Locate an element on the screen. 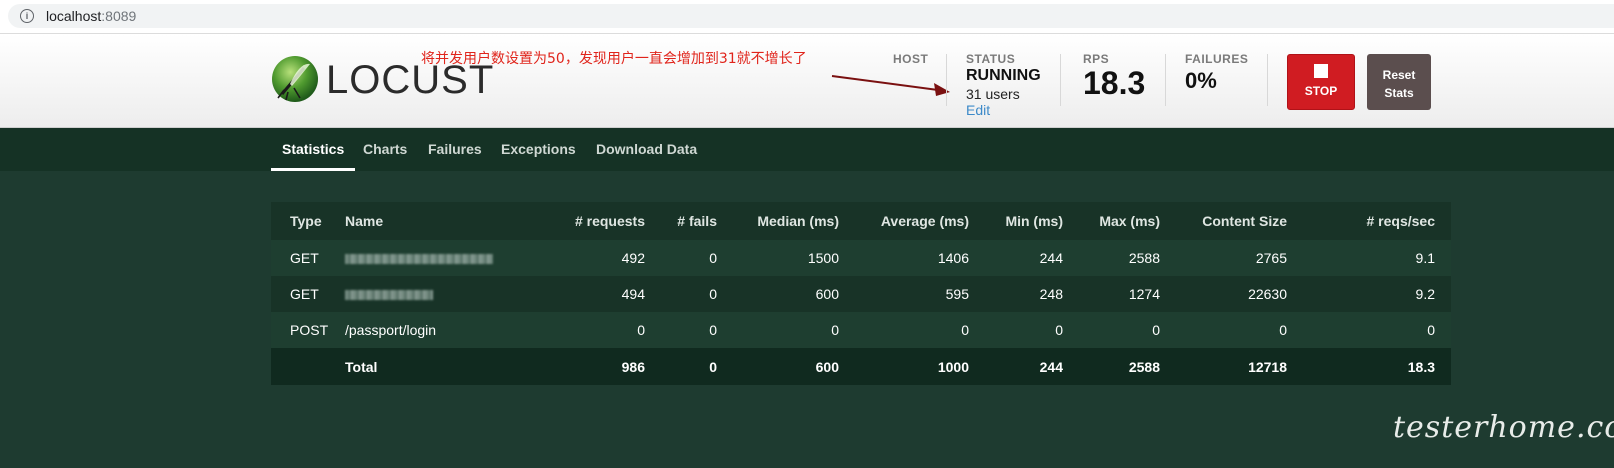 This screenshot has height=468, width=1614. column-header: Min (ms) is located at coordinates (1032, 221).